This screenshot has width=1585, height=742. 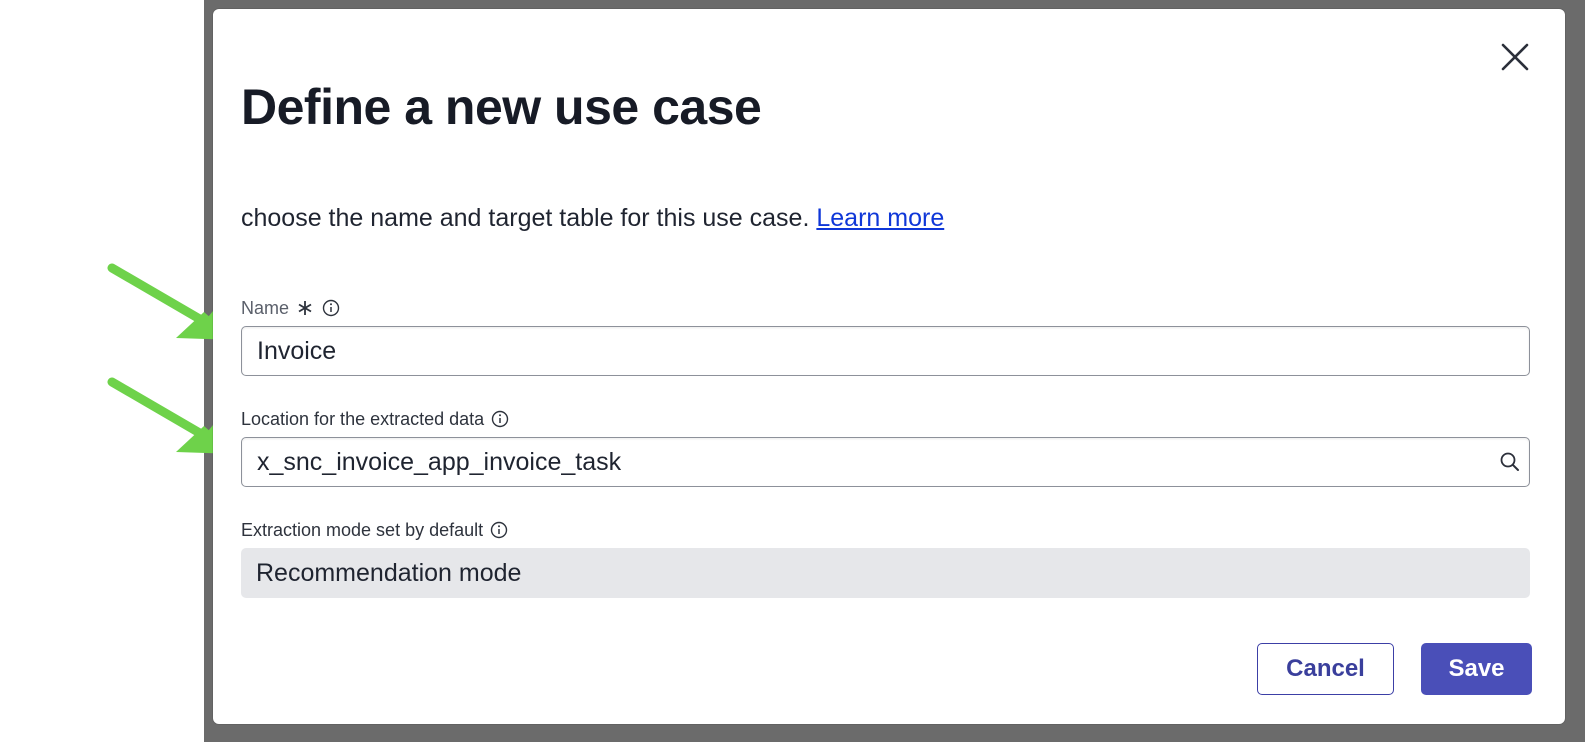 What do you see at coordinates (265, 308) in the screenshot?
I see `name-label-text: Name` at bounding box center [265, 308].